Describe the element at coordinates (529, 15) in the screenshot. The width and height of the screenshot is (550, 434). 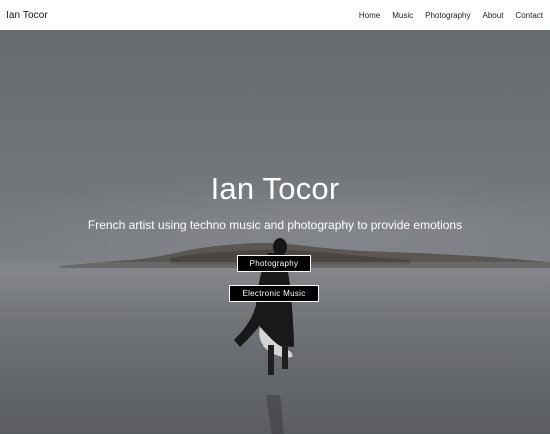
I see `nav-link-contact: Contact` at that location.